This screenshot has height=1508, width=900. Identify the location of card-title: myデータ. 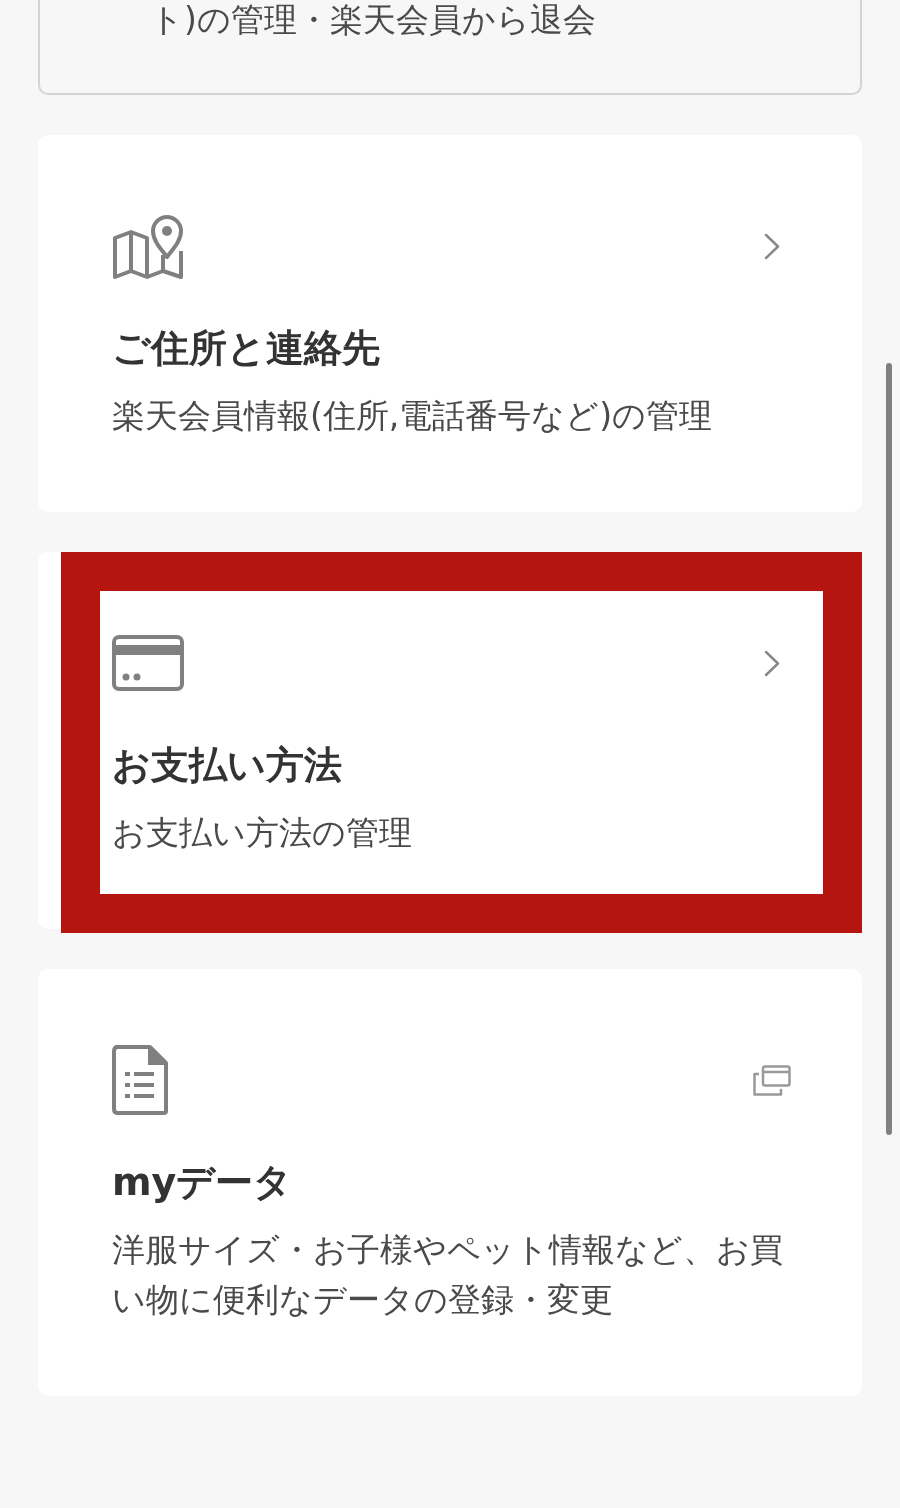
(203, 1182).